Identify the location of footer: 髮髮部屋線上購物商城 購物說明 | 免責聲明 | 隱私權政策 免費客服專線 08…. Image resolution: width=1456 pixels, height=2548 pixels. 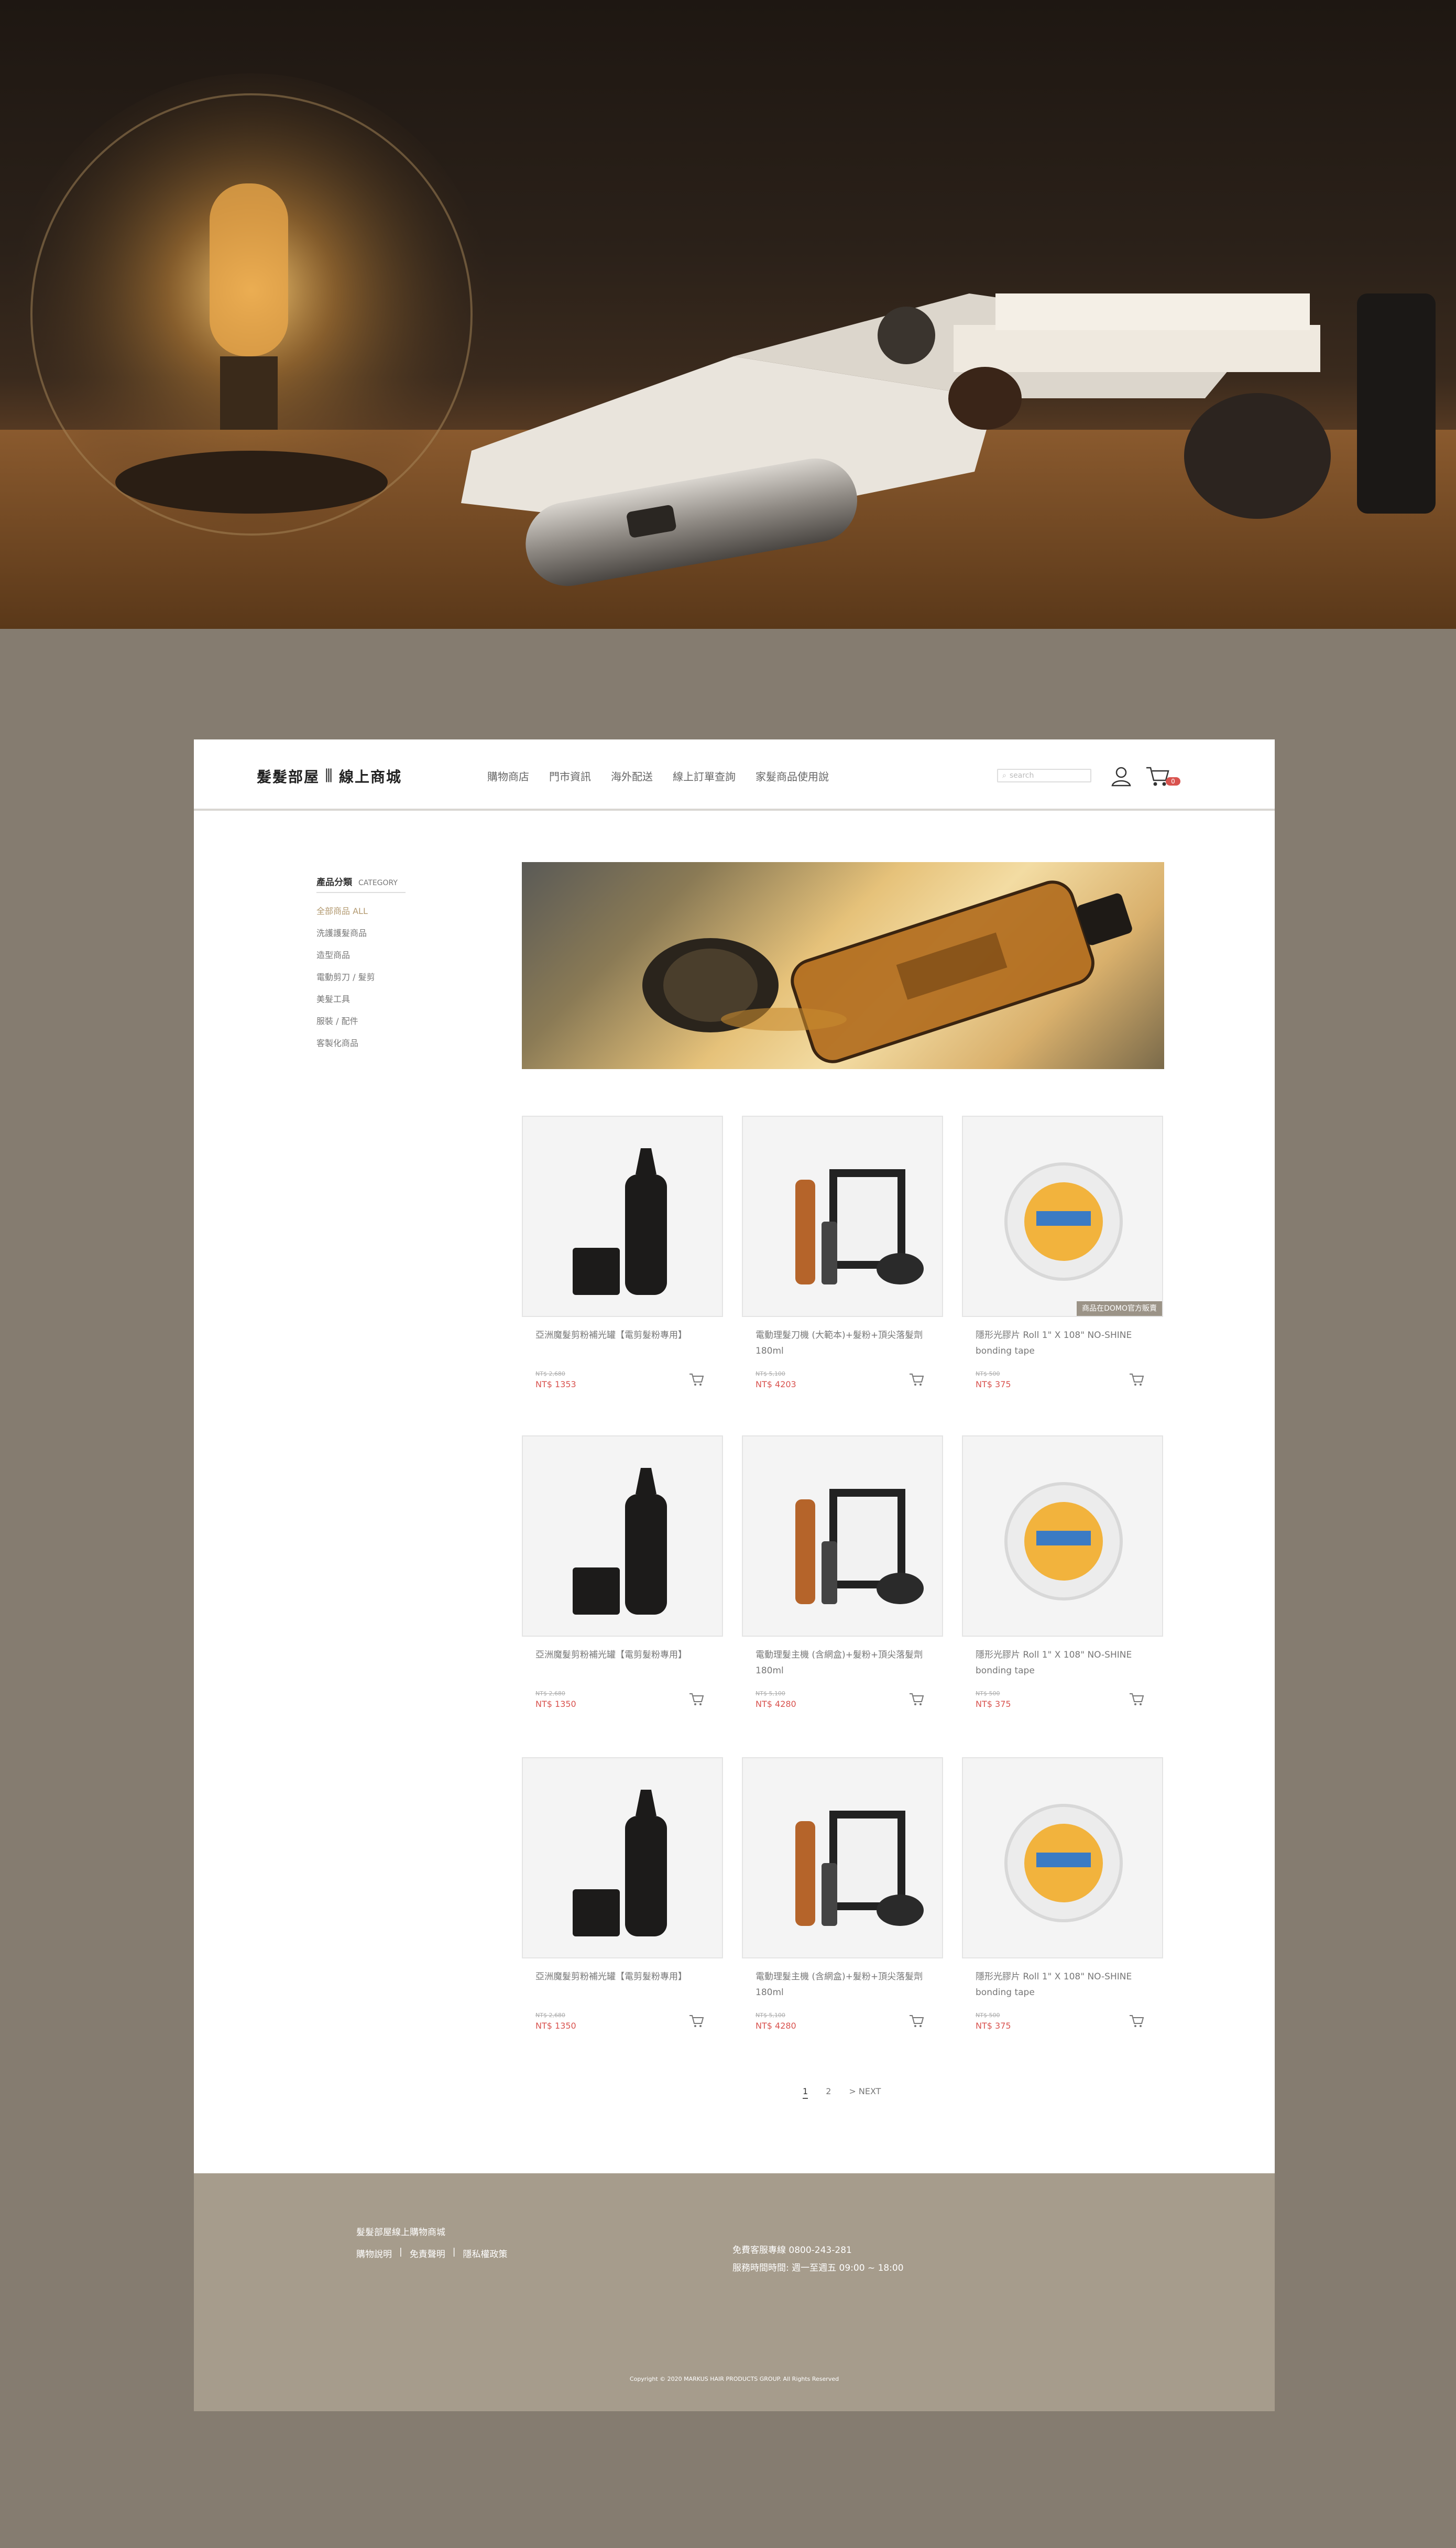
(734, 2292).